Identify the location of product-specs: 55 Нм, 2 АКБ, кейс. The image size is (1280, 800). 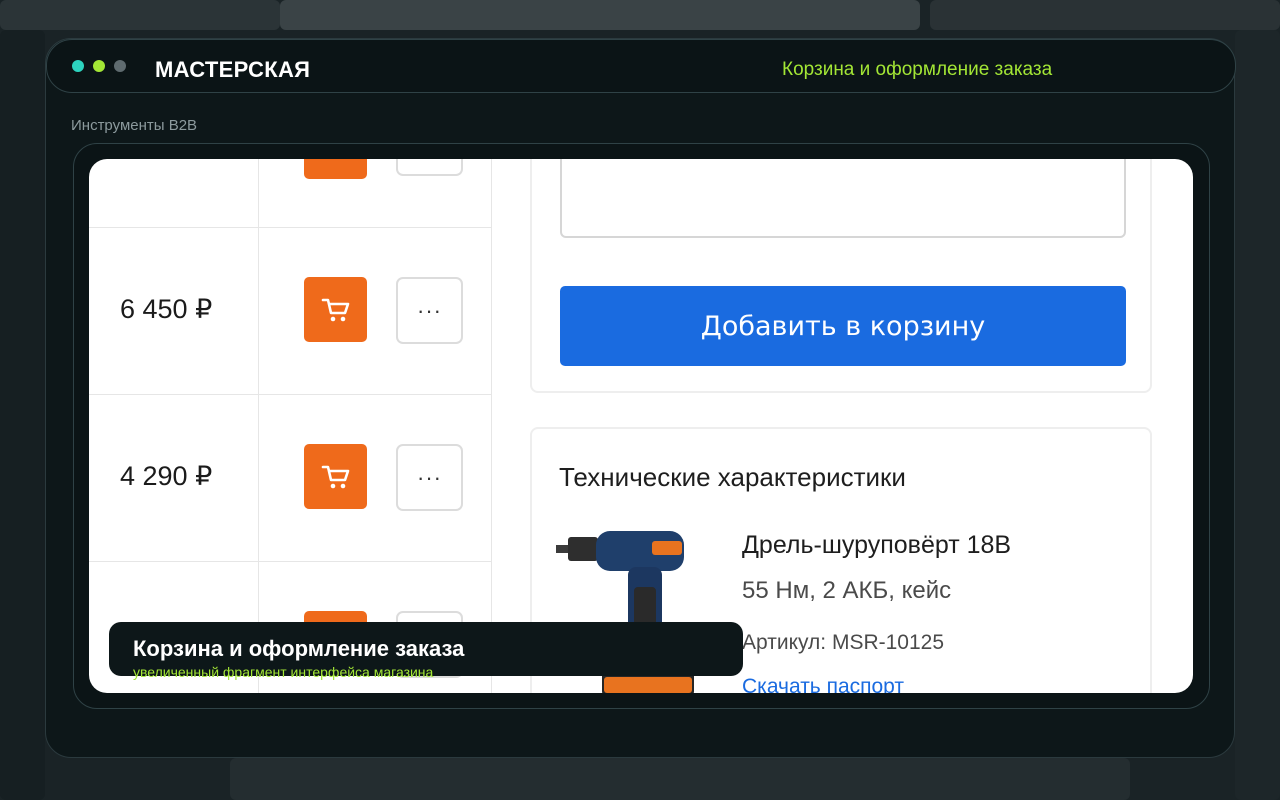
(847, 590).